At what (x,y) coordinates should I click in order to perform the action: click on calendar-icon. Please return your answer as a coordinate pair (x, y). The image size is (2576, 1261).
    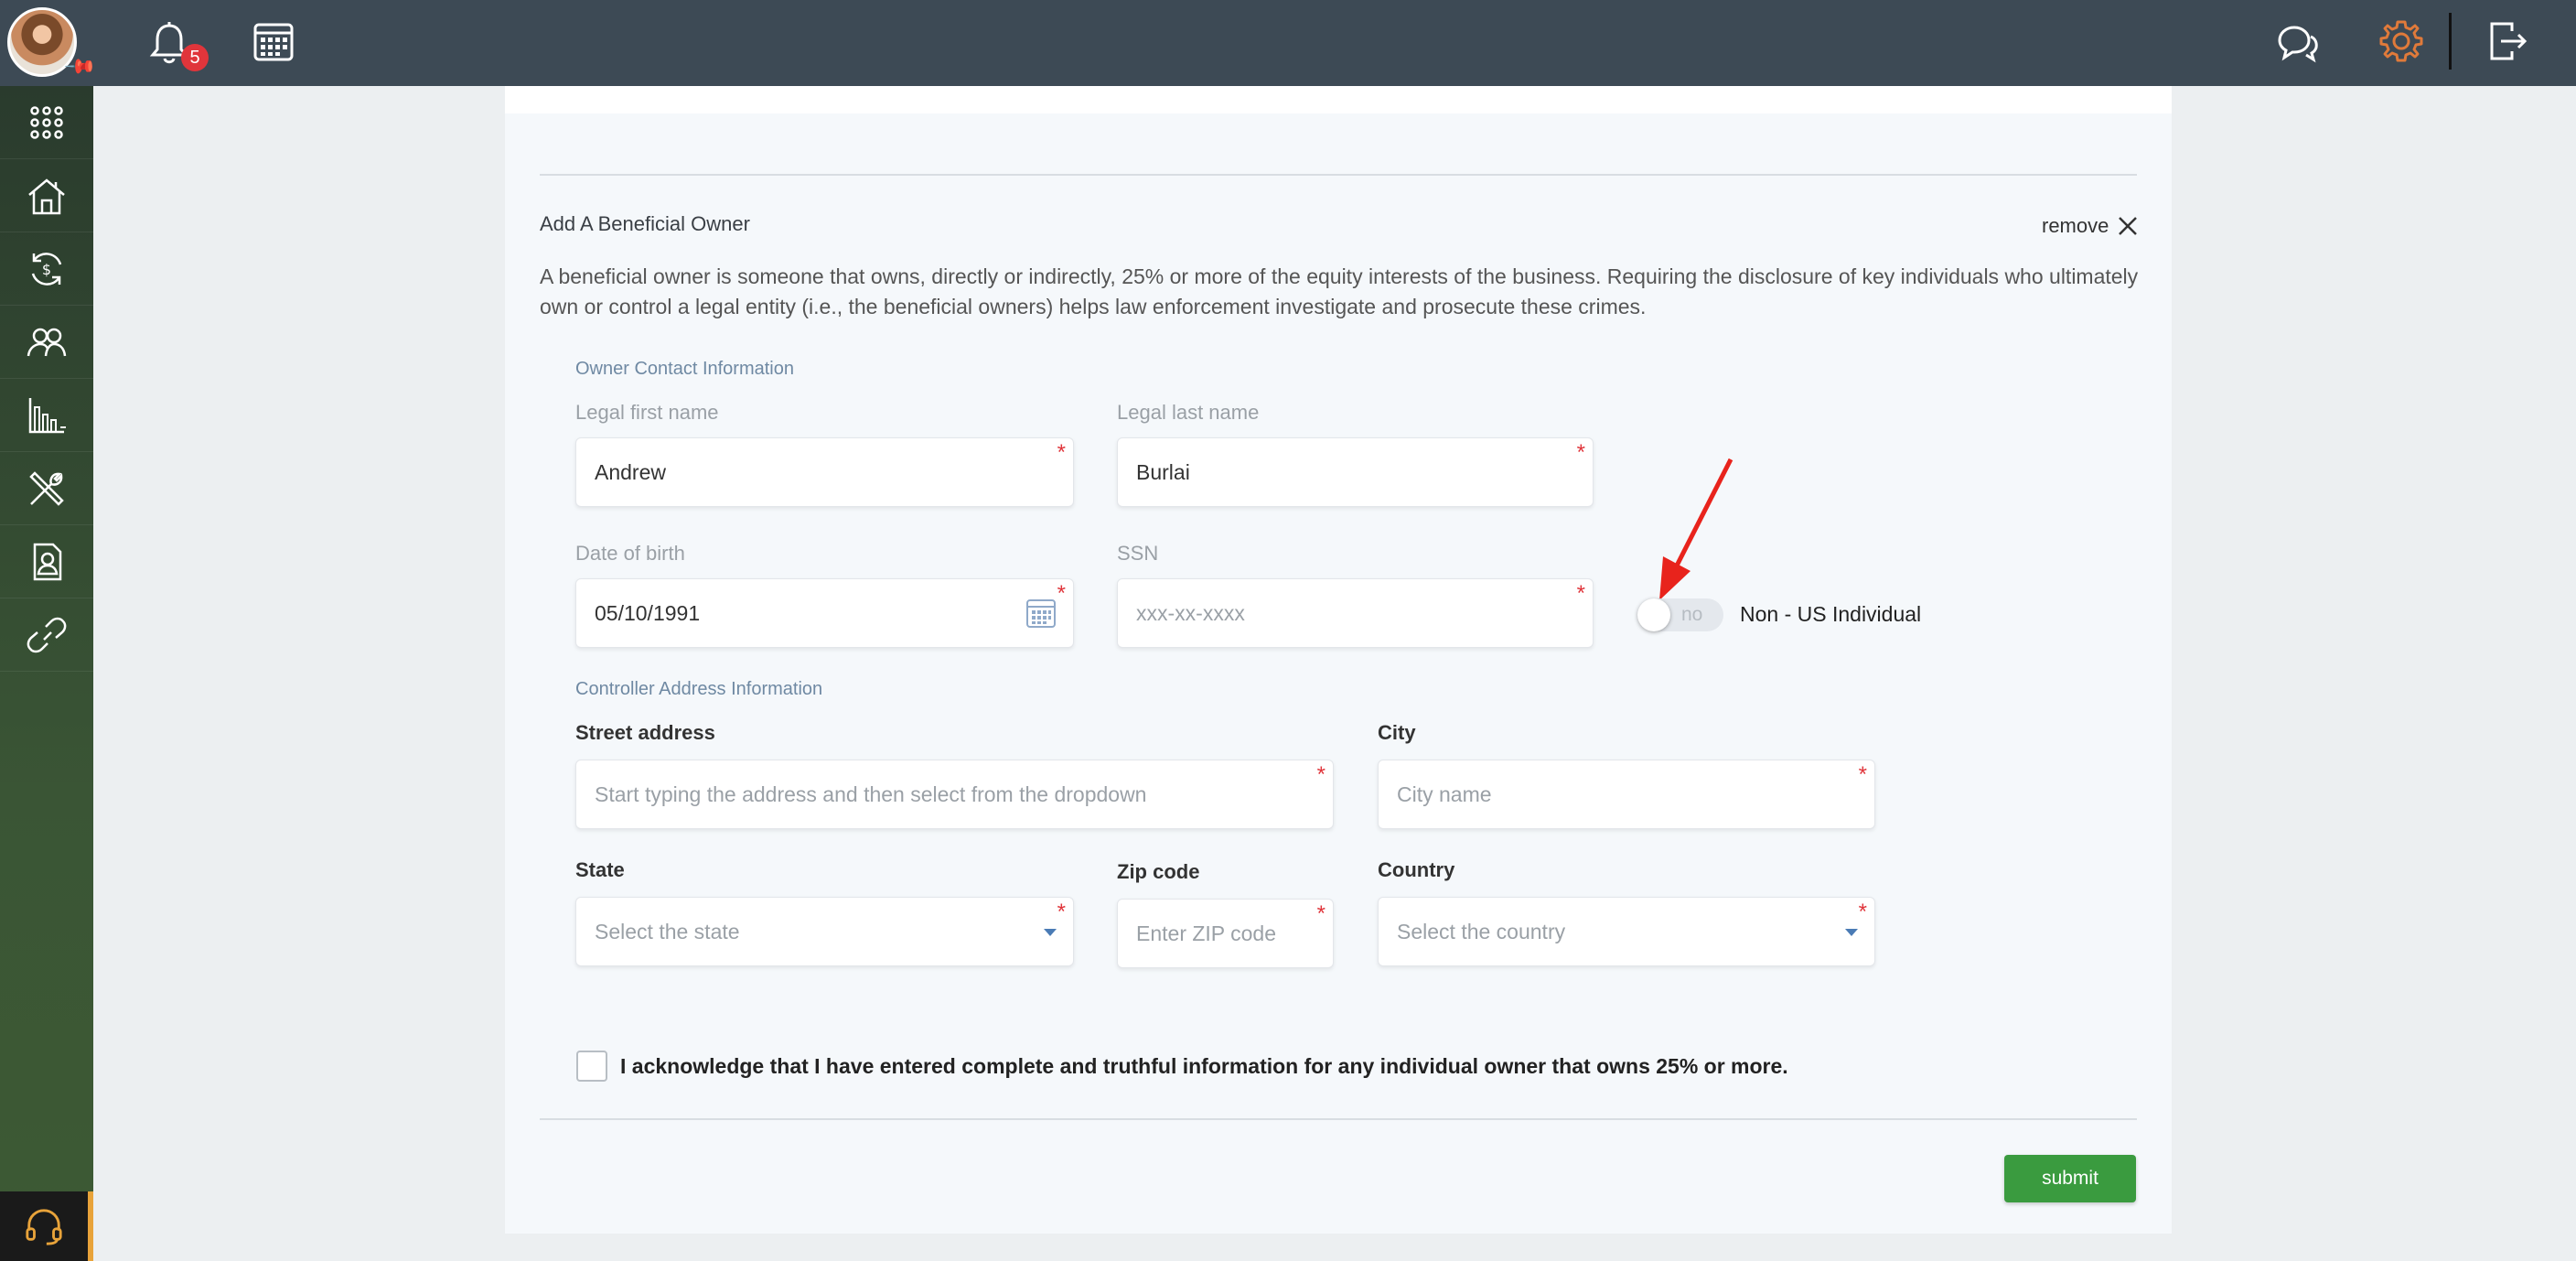
    Looking at the image, I should click on (273, 41).